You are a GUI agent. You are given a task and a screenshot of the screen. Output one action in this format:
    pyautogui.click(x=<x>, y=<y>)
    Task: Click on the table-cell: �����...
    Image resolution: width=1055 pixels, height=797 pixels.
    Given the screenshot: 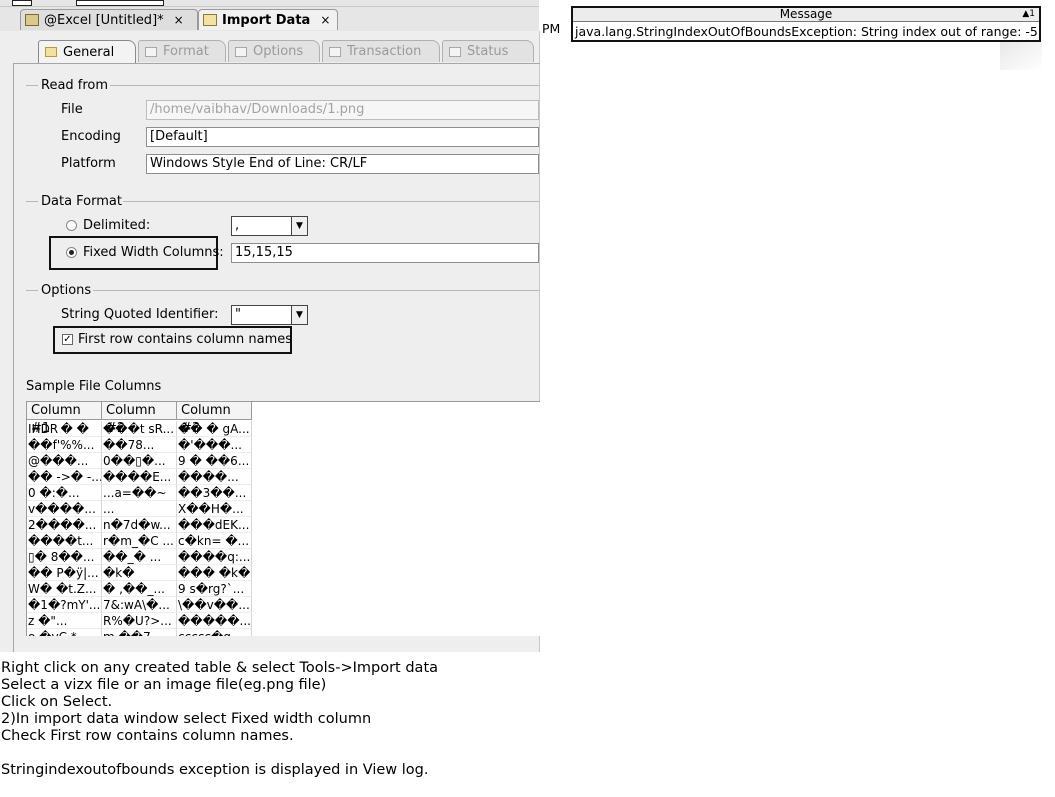 What is the action you would take?
    pyautogui.click(x=214, y=621)
    